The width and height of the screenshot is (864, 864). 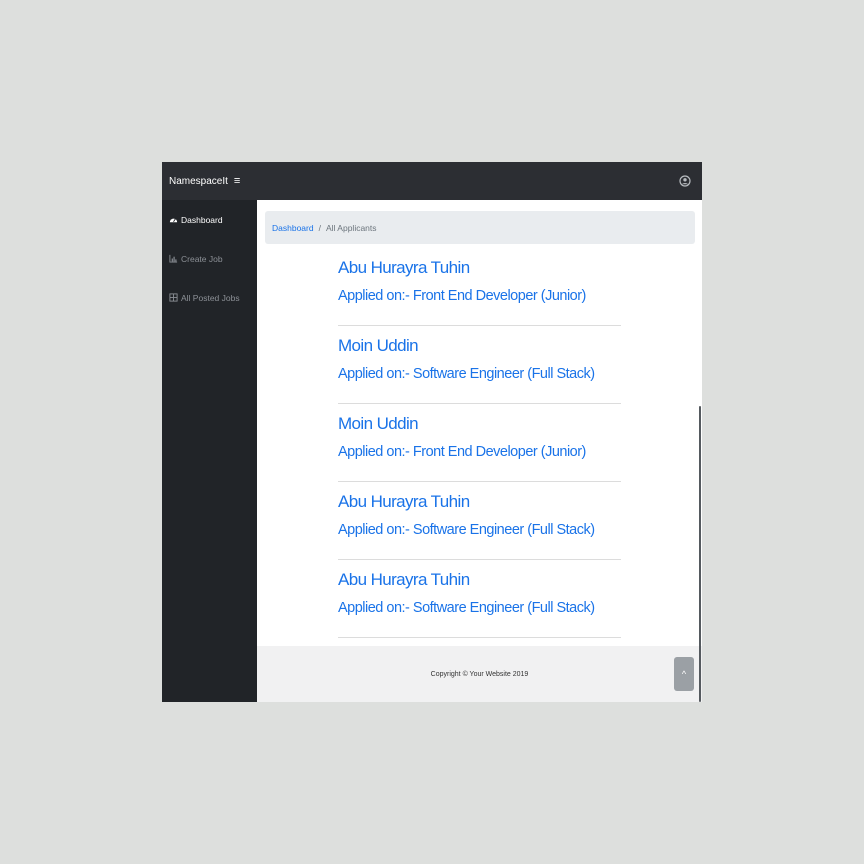 What do you see at coordinates (202, 258) in the screenshot?
I see `sidebar-item-label: Create Job` at bounding box center [202, 258].